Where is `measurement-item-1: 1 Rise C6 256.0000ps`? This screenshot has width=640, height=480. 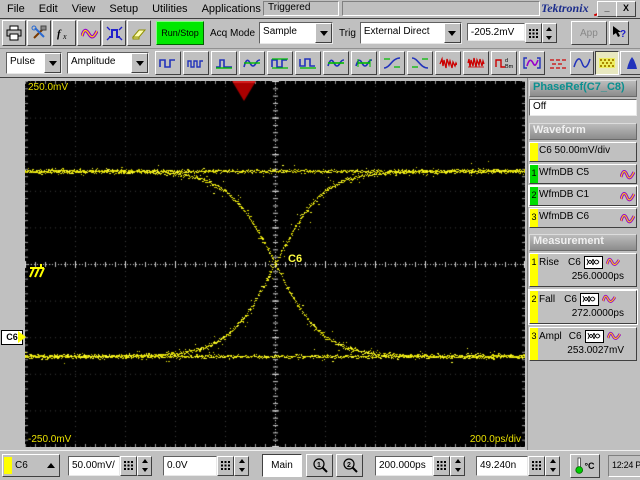 measurement-item-1: 1 Rise C6 256.0000ps is located at coordinates (583, 270).